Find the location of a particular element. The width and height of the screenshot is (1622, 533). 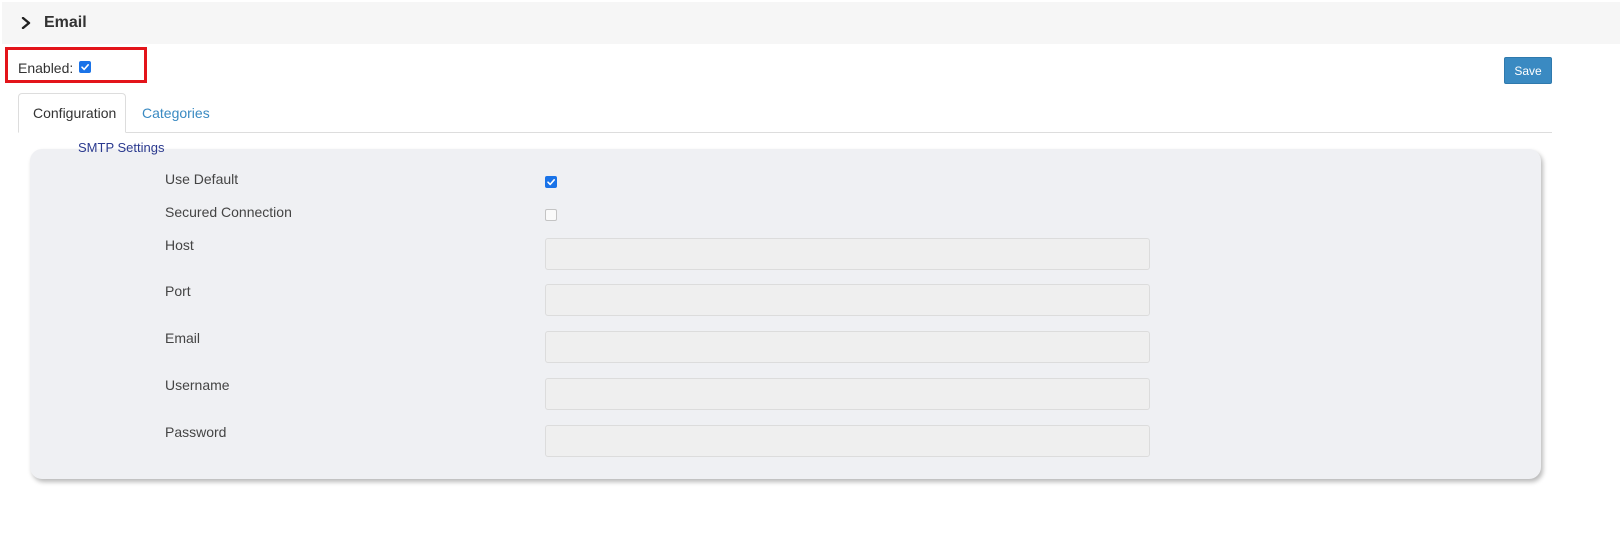

section-header: Email is located at coordinates (811, 23).